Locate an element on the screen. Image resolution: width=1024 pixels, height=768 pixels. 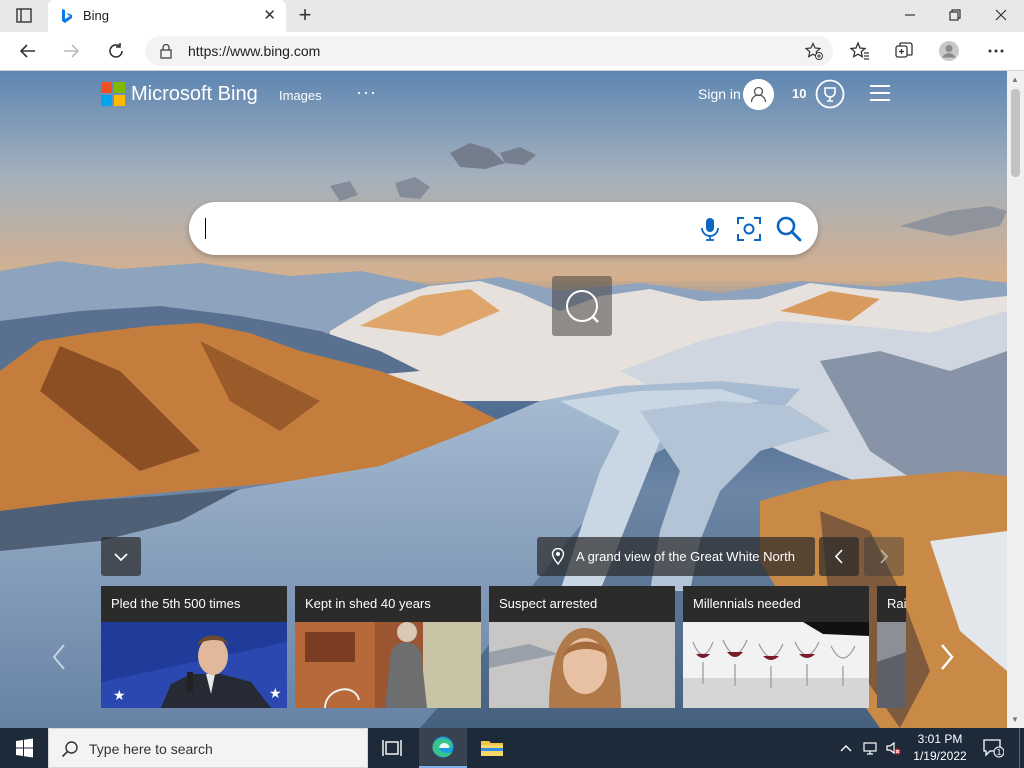
image-caption-text: A grand view of the Great White North is located at coordinates (685, 556).